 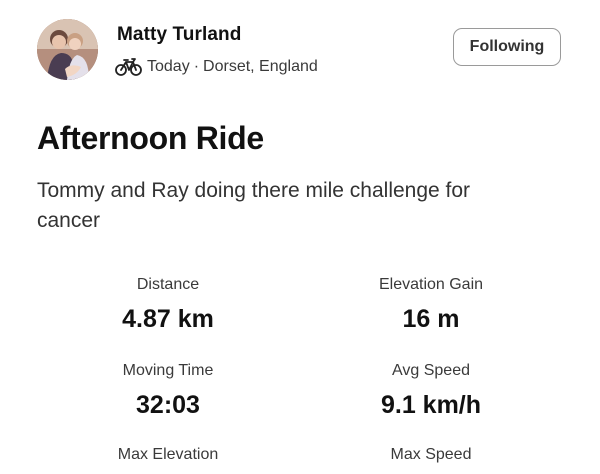 What do you see at coordinates (431, 284) in the screenshot?
I see `stat-label: Elevation Gain` at bounding box center [431, 284].